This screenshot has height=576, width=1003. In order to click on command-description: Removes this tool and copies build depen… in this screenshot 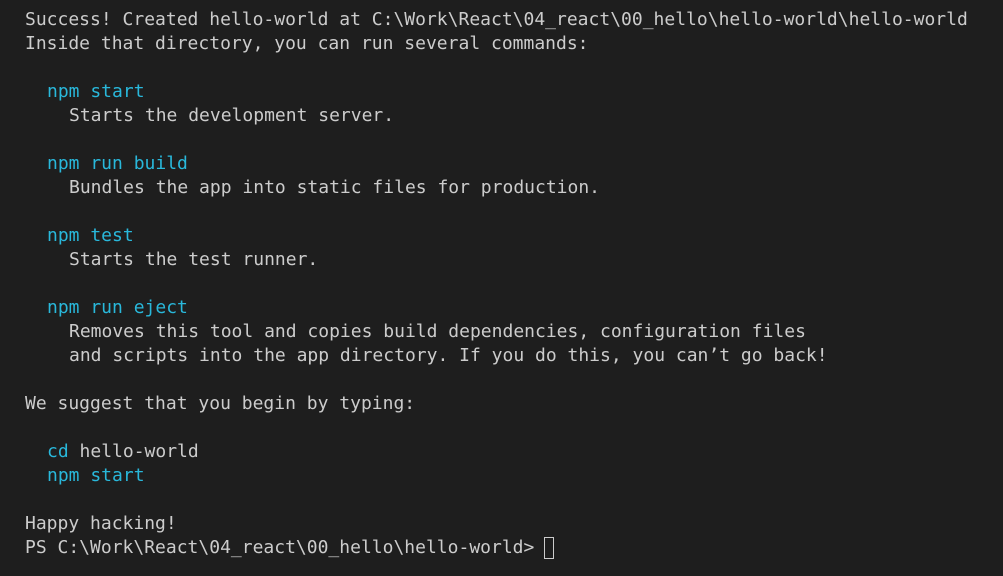, I will do `click(437, 331)`.